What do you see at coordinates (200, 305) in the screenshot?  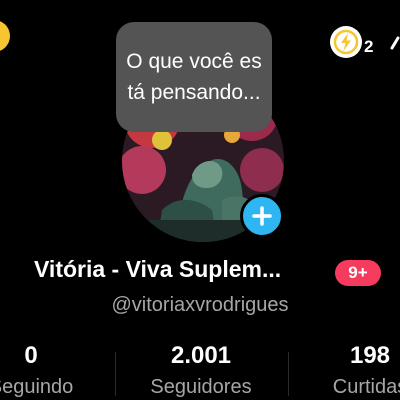 I see `username: @vitoriaxvrodrigues` at bounding box center [200, 305].